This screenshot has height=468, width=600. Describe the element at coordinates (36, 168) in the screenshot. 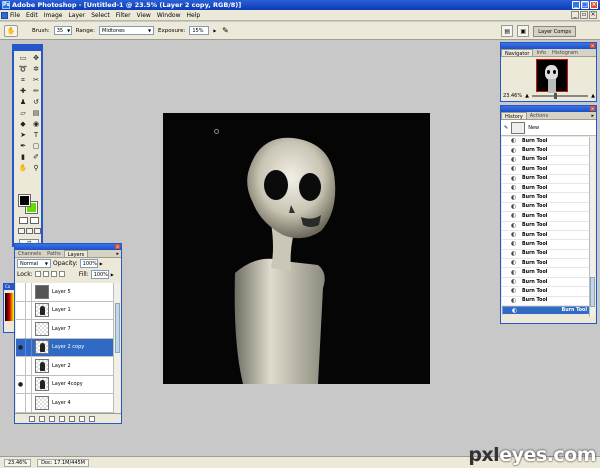

I see `zoom-tool-icon: ⚲` at that location.